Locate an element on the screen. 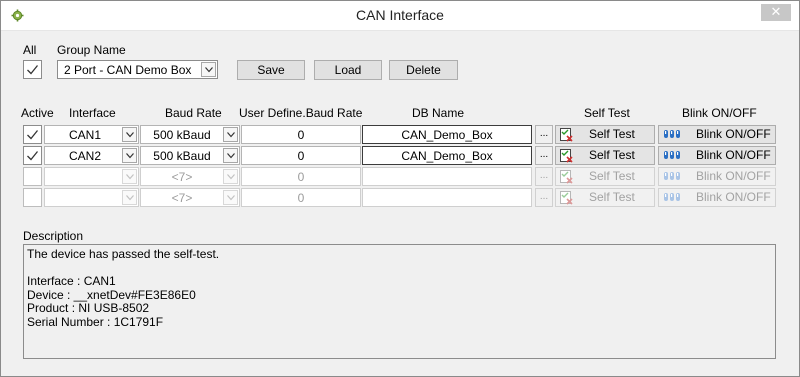 The width and height of the screenshot is (800, 377). description-line: Interface : CAN1 is located at coordinates (71, 281).